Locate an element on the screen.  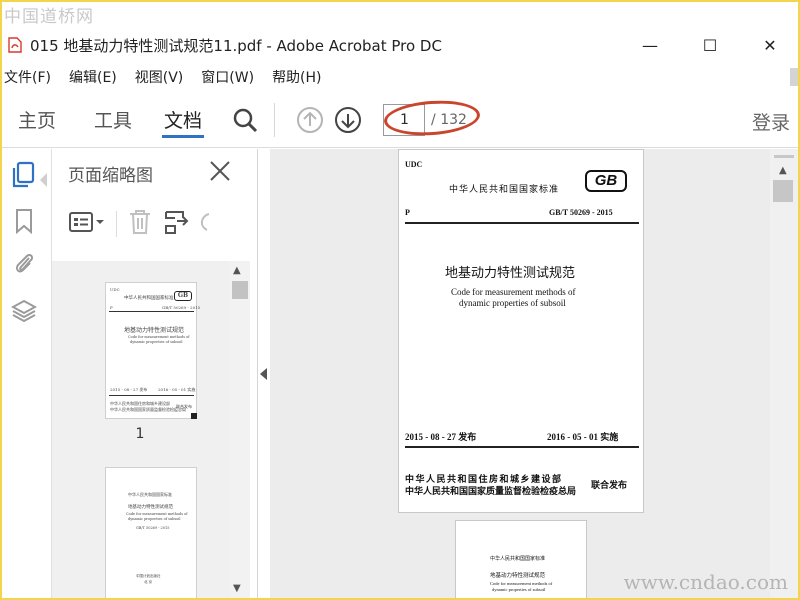
page1-en1: Code for measurement methods of is located at coordinates (513, 292).